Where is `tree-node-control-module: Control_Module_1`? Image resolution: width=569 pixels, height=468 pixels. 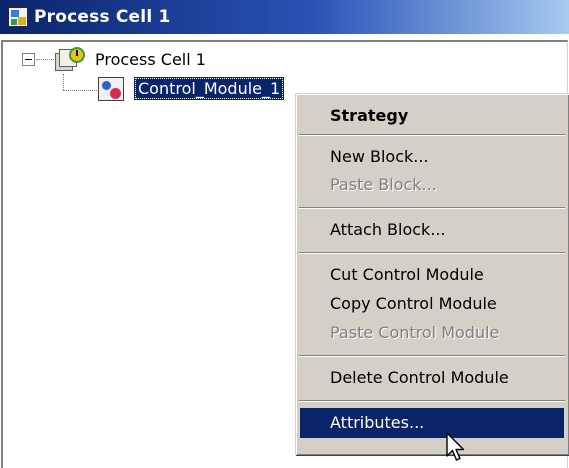
tree-node-control-module: Control_Module_1 is located at coordinates (209, 88).